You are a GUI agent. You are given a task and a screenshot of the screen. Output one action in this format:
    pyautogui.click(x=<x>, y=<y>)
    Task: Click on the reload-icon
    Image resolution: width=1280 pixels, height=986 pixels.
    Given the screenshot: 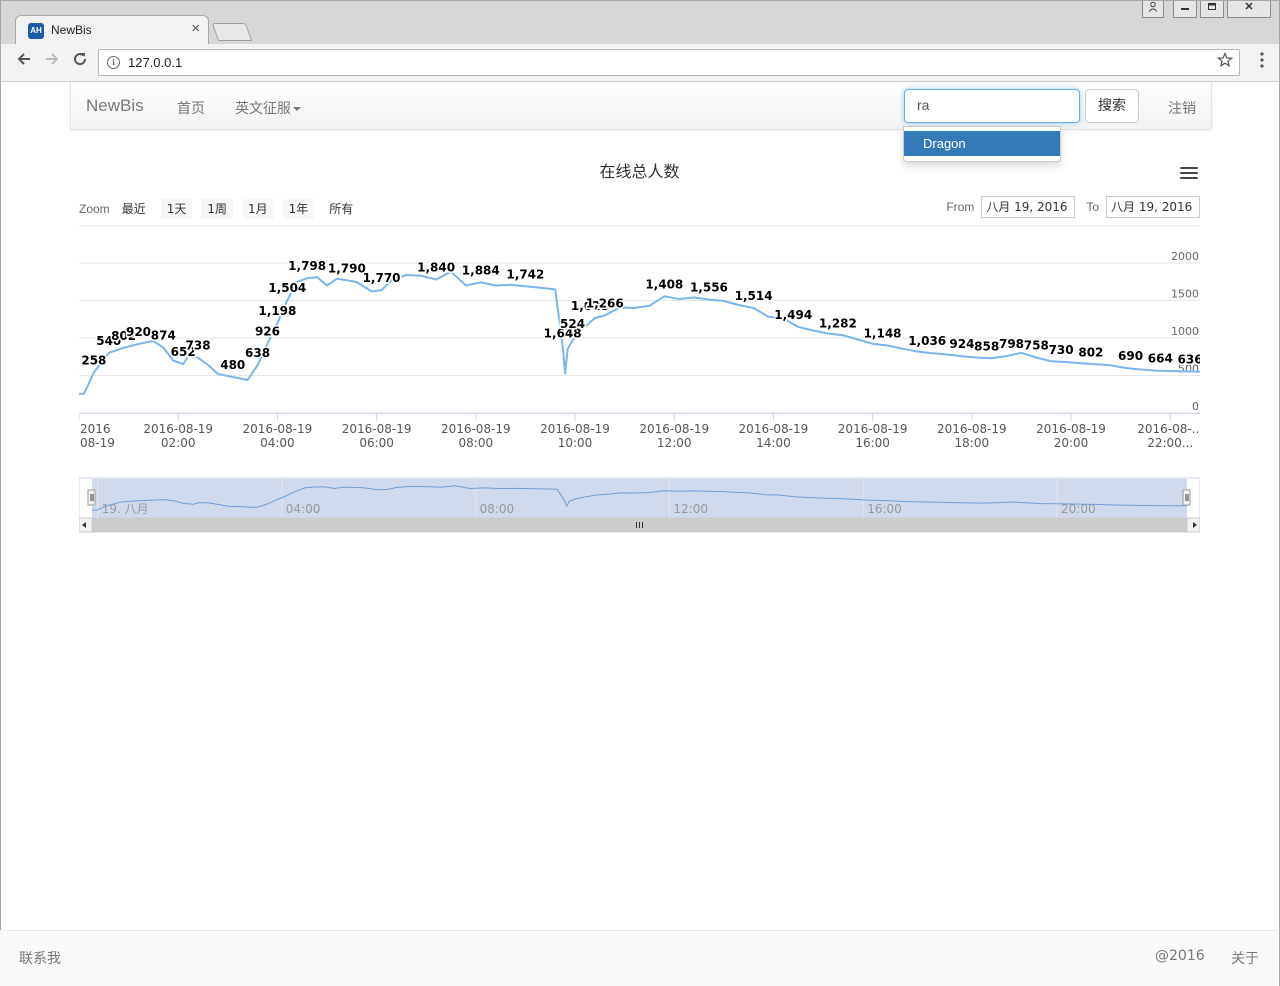 What is the action you would take?
    pyautogui.click(x=80, y=61)
    